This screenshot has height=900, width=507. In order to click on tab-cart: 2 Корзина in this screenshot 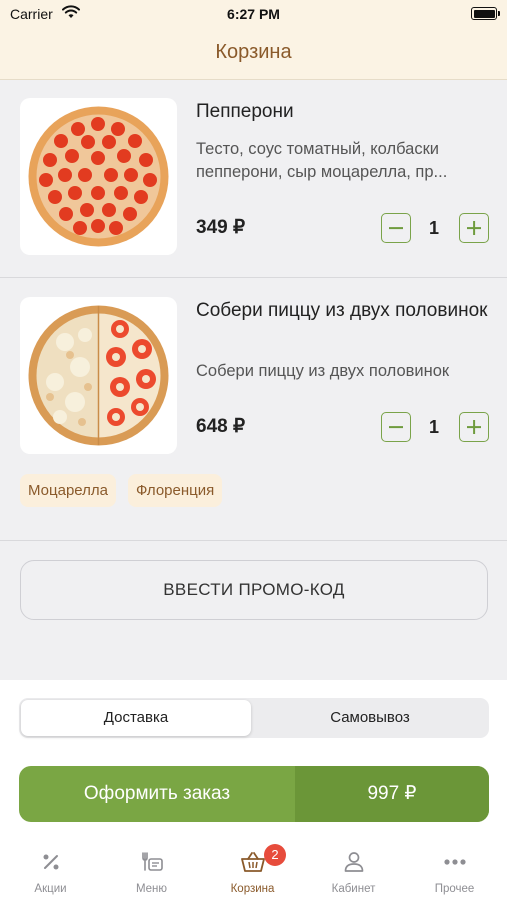, I will do `click(252, 870)`.